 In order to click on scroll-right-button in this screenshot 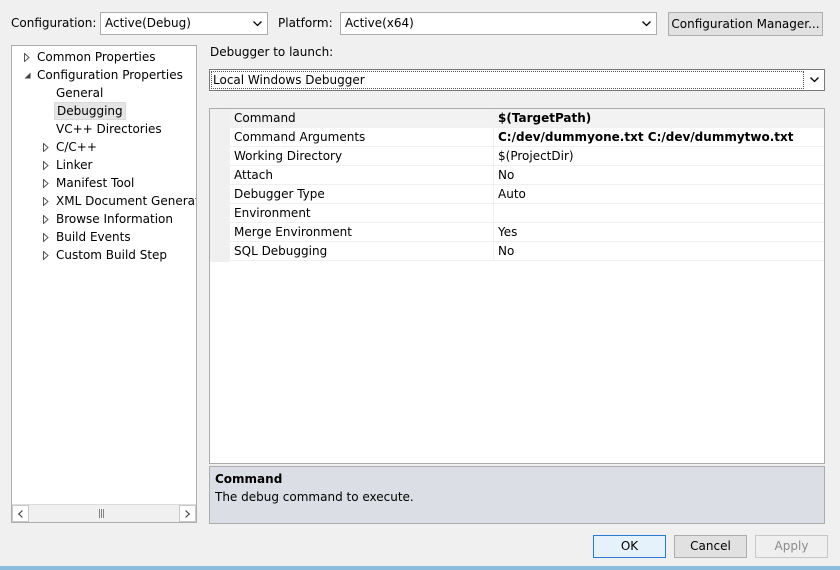, I will do `click(187, 513)`.